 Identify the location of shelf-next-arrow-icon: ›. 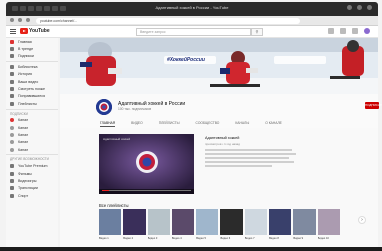
(362, 220).